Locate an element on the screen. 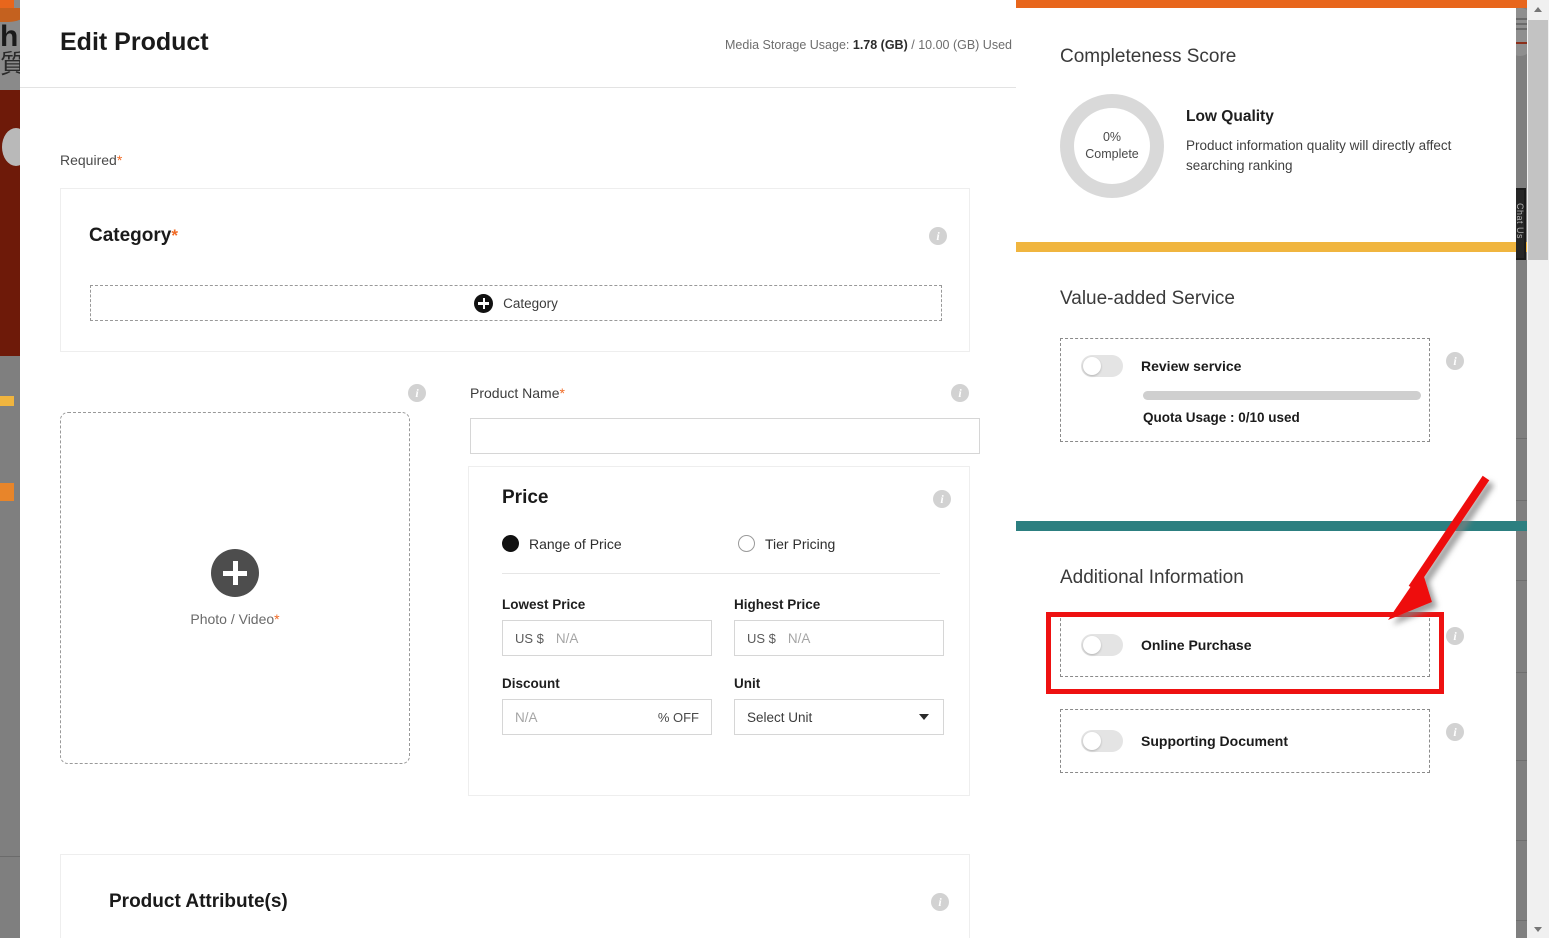  background-orange-tab is located at coordinates (7, 492).